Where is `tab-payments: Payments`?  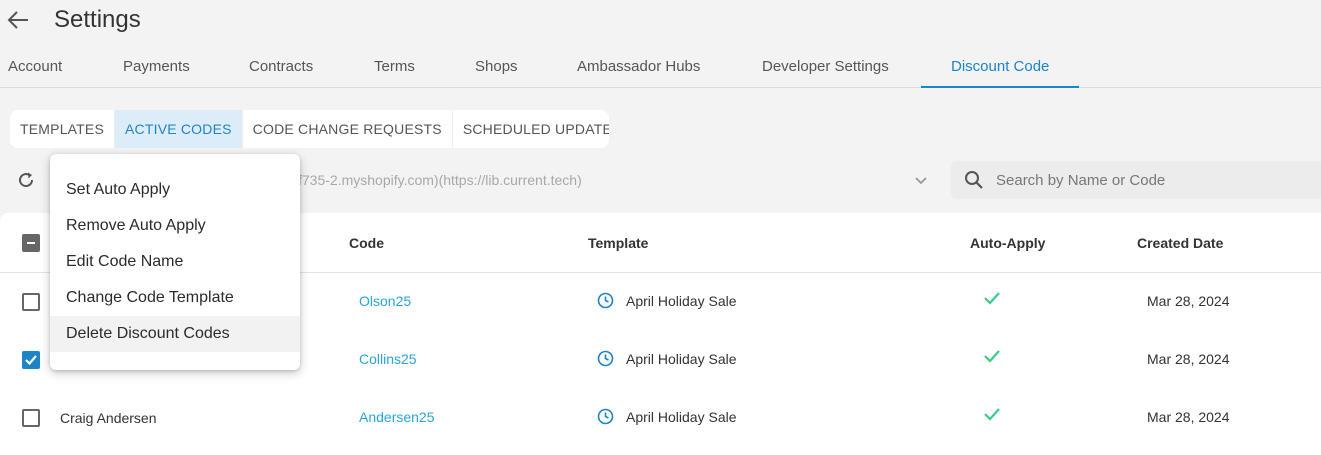
tab-payments: Payments is located at coordinates (156, 66).